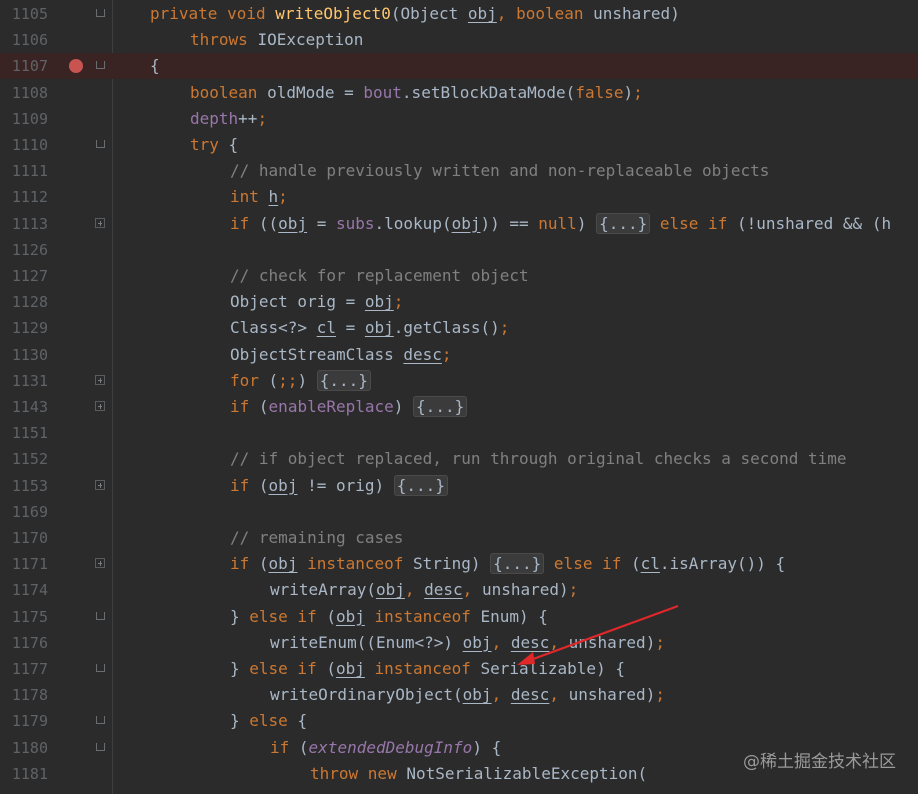 This screenshot has width=918, height=794. Describe the element at coordinates (24, 433) in the screenshot. I see `line-number: 1151` at that location.